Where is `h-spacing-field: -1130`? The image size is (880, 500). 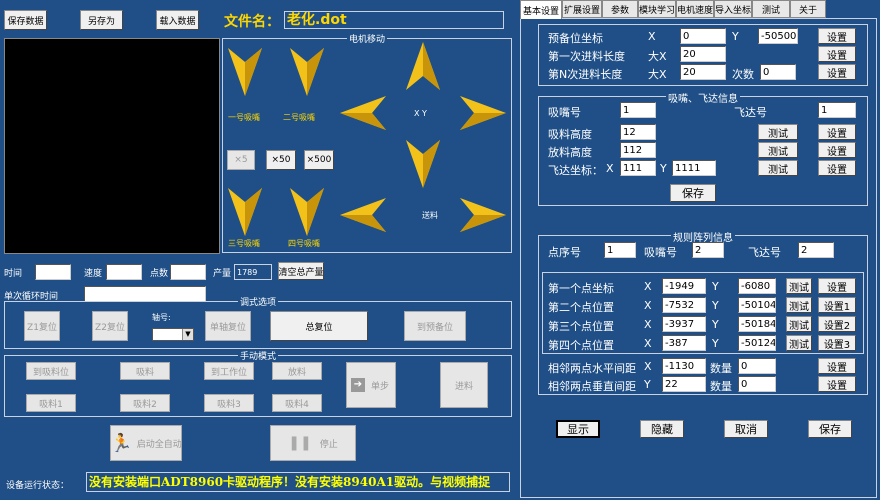
h-spacing-field: -1130 is located at coordinates (684, 366).